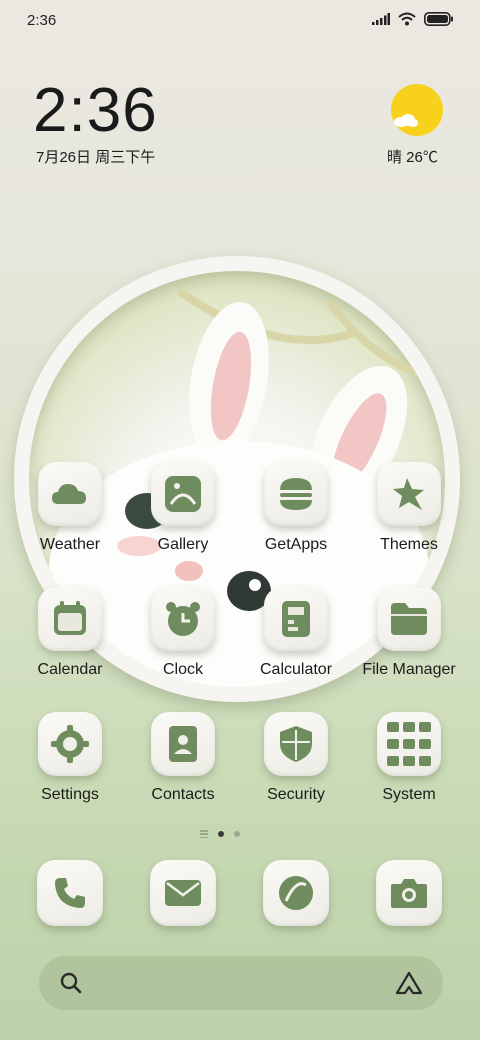 The height and width of the screenshot is (1040, 480). I want to click on app-contacts: Contacts, so click(183, 758).